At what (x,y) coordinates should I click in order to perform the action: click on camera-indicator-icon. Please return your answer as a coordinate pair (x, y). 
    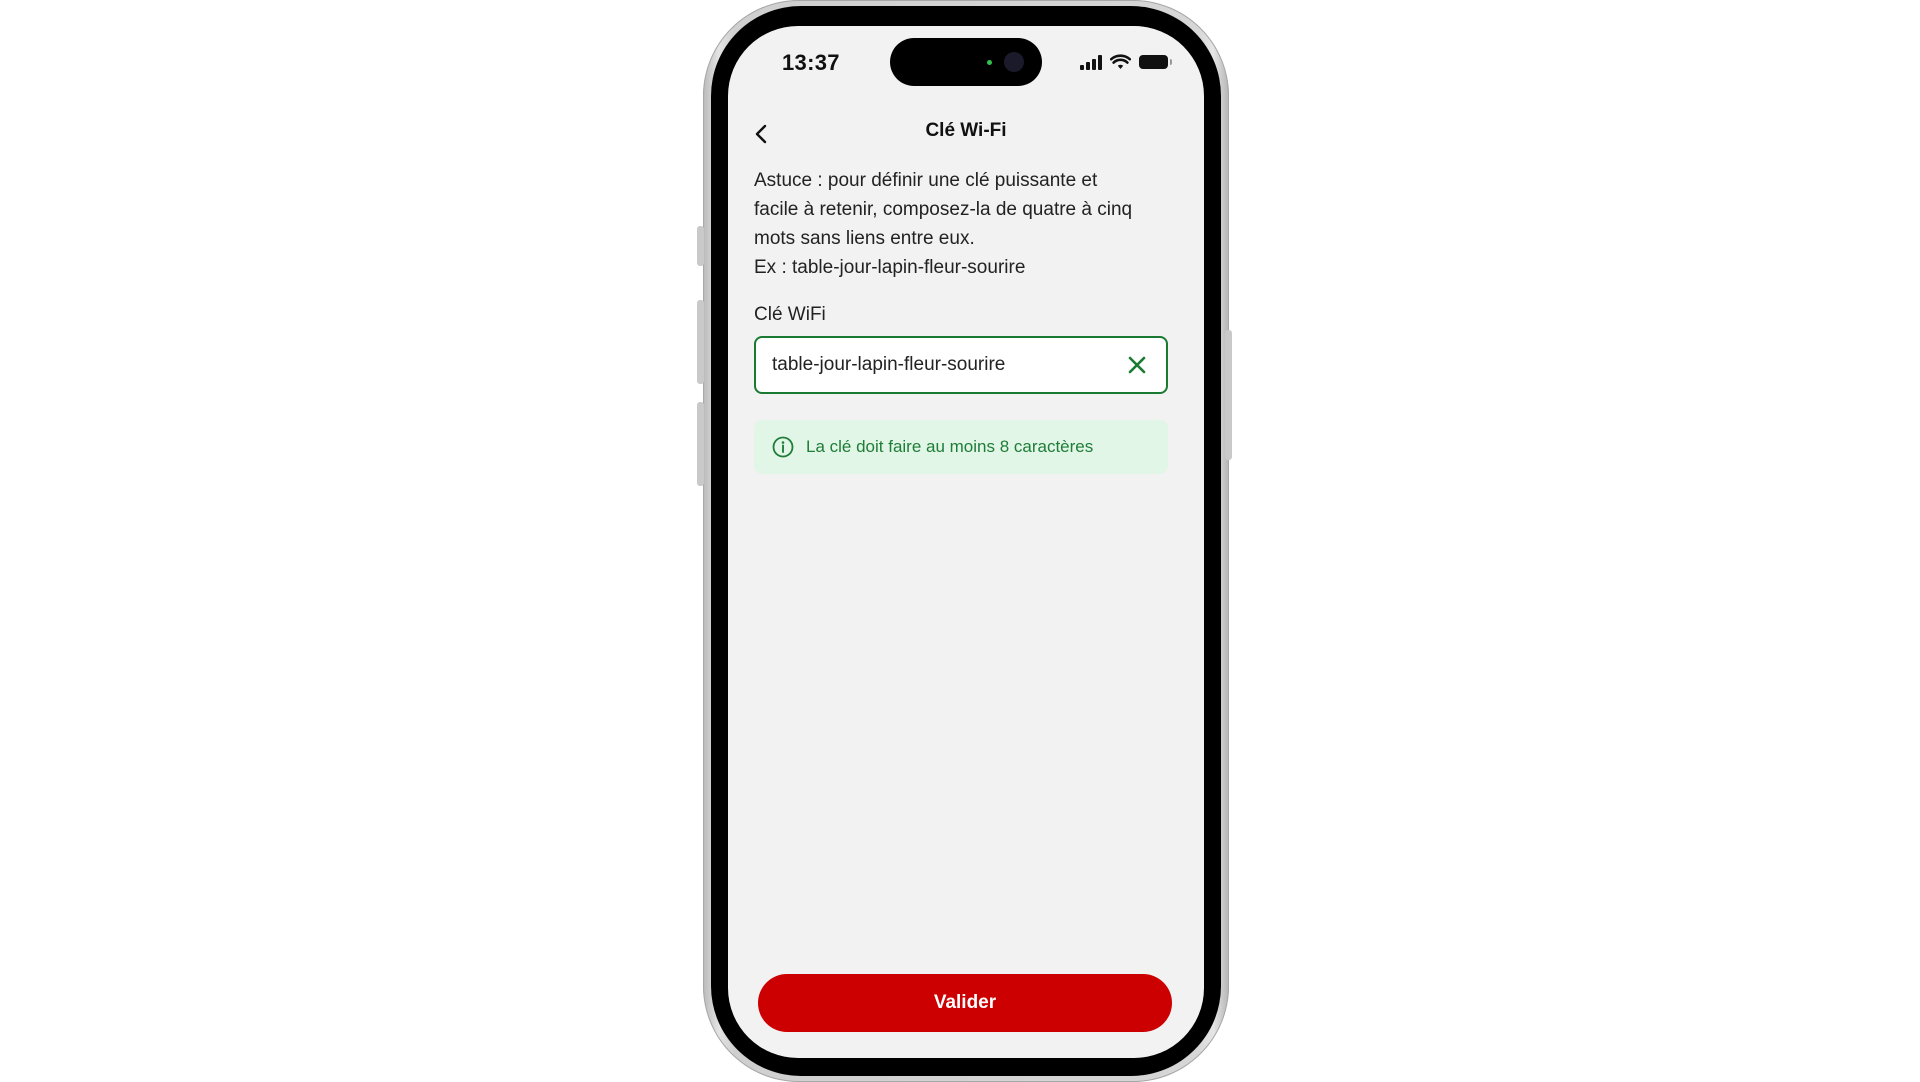
    Looking at the image, I should click on (989, 62).